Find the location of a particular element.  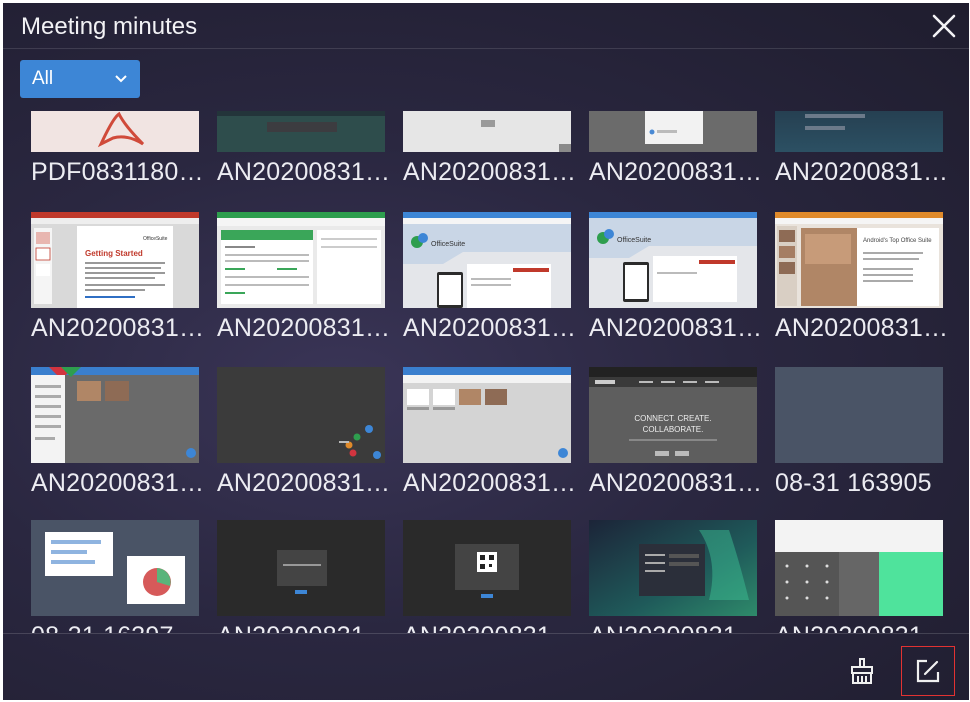

file-thumbnail: CONNECT. CREATE. COLLABORATE. is located at coordinates (673, 415).